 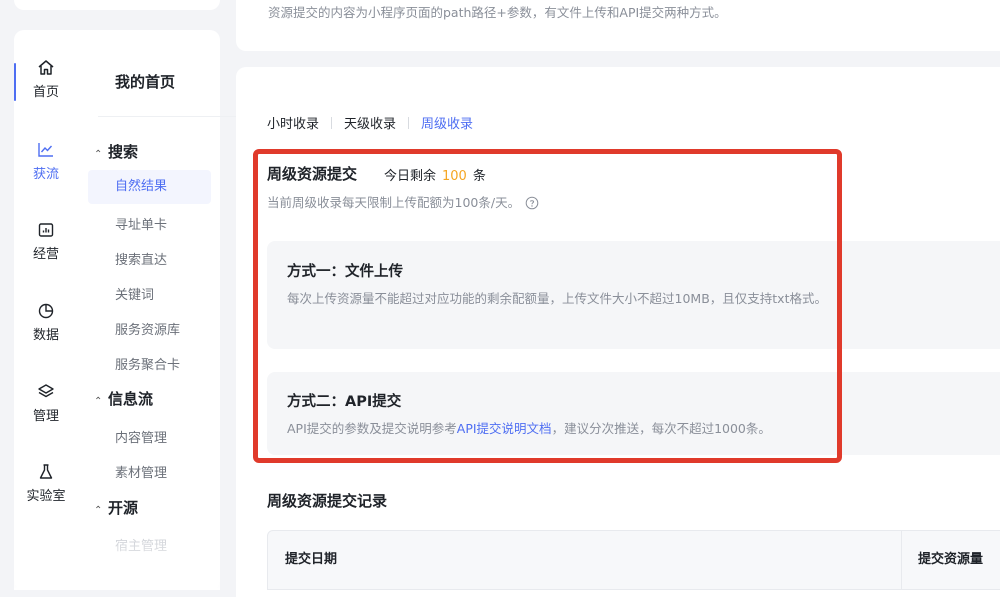 What do you see at coordinates (141, 544) in the screenshot?
I see `menu-item-host-manage: 宿主管理` at bounding box center [141, 544].